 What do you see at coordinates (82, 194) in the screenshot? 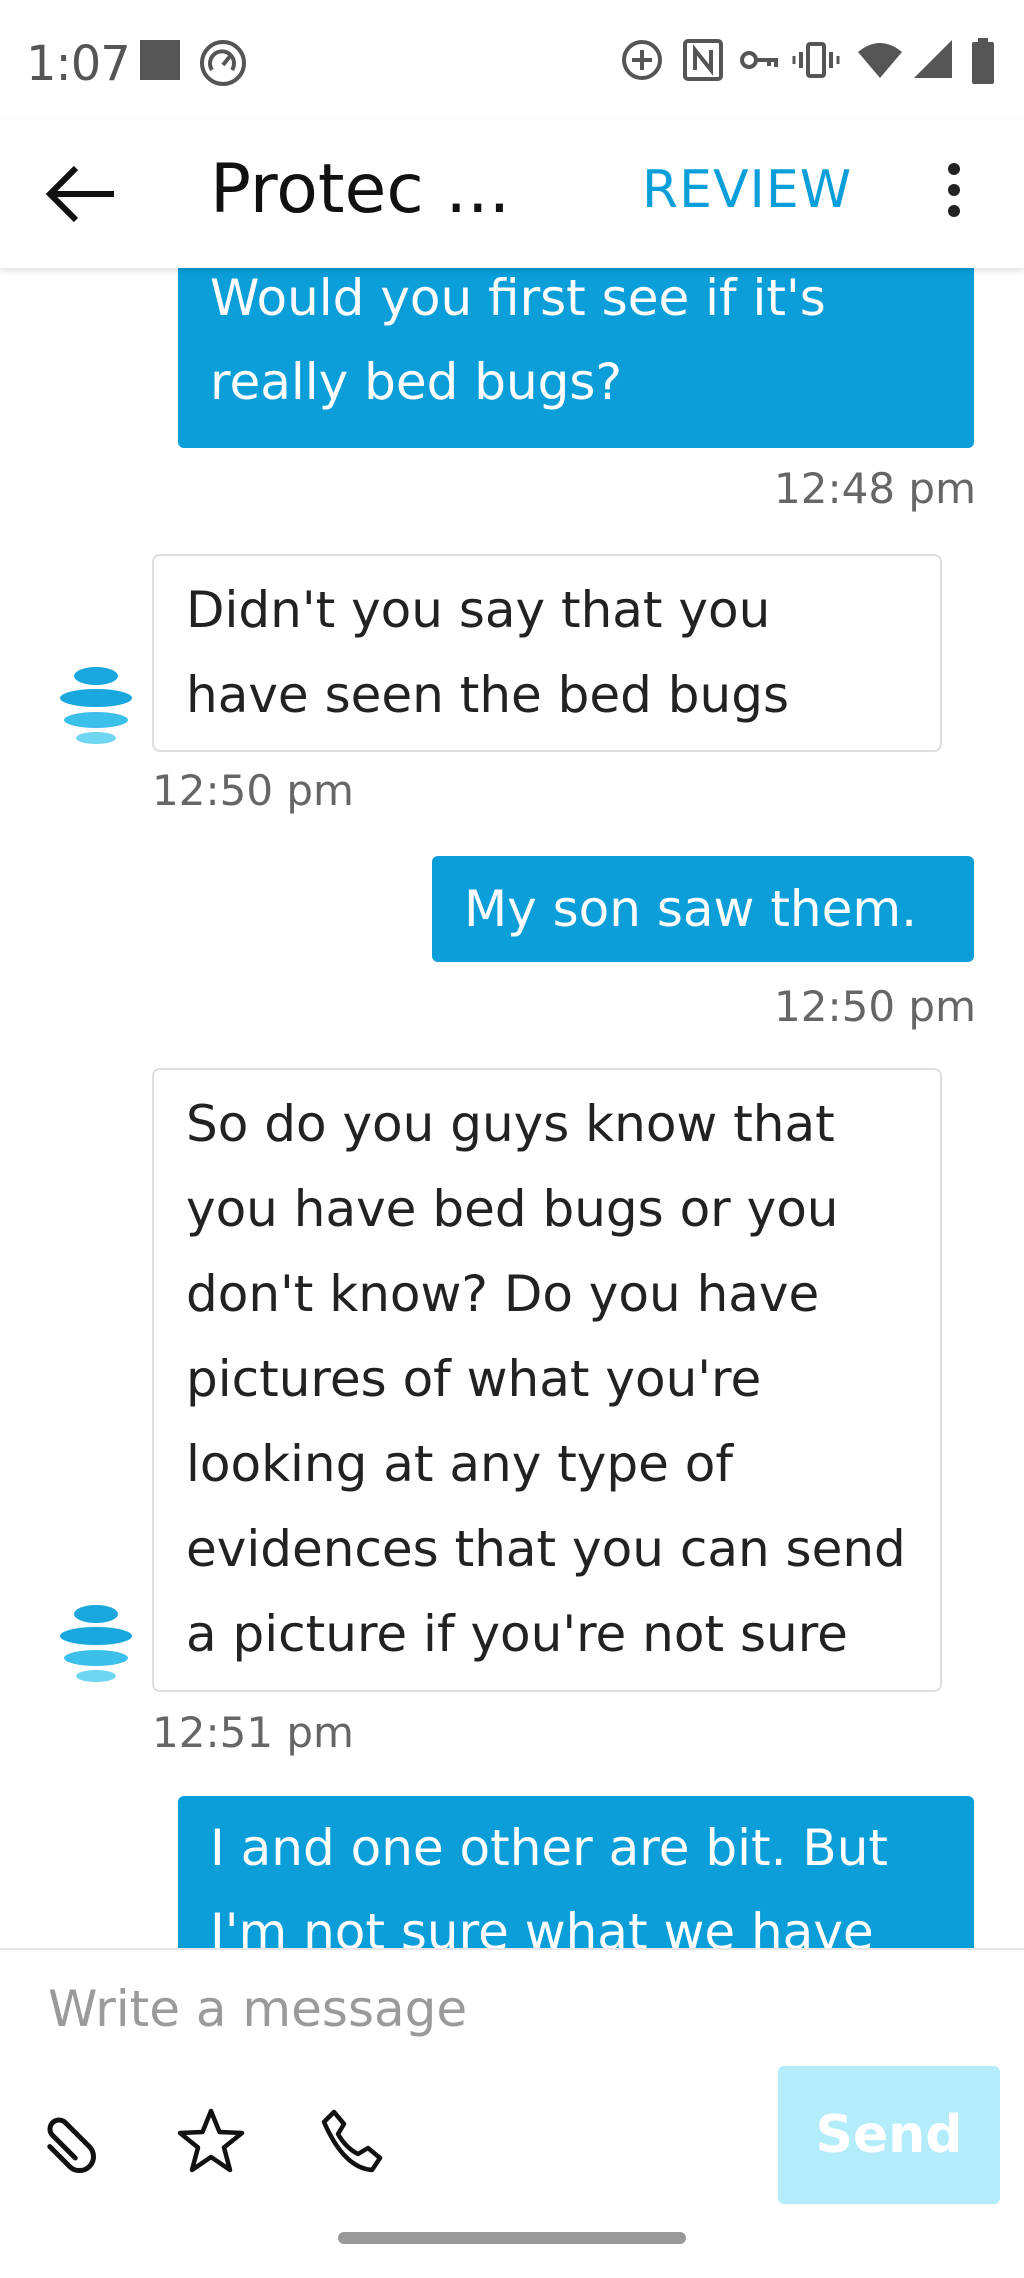
I see `back-arrow-icon` at bounding box center [82, 194].